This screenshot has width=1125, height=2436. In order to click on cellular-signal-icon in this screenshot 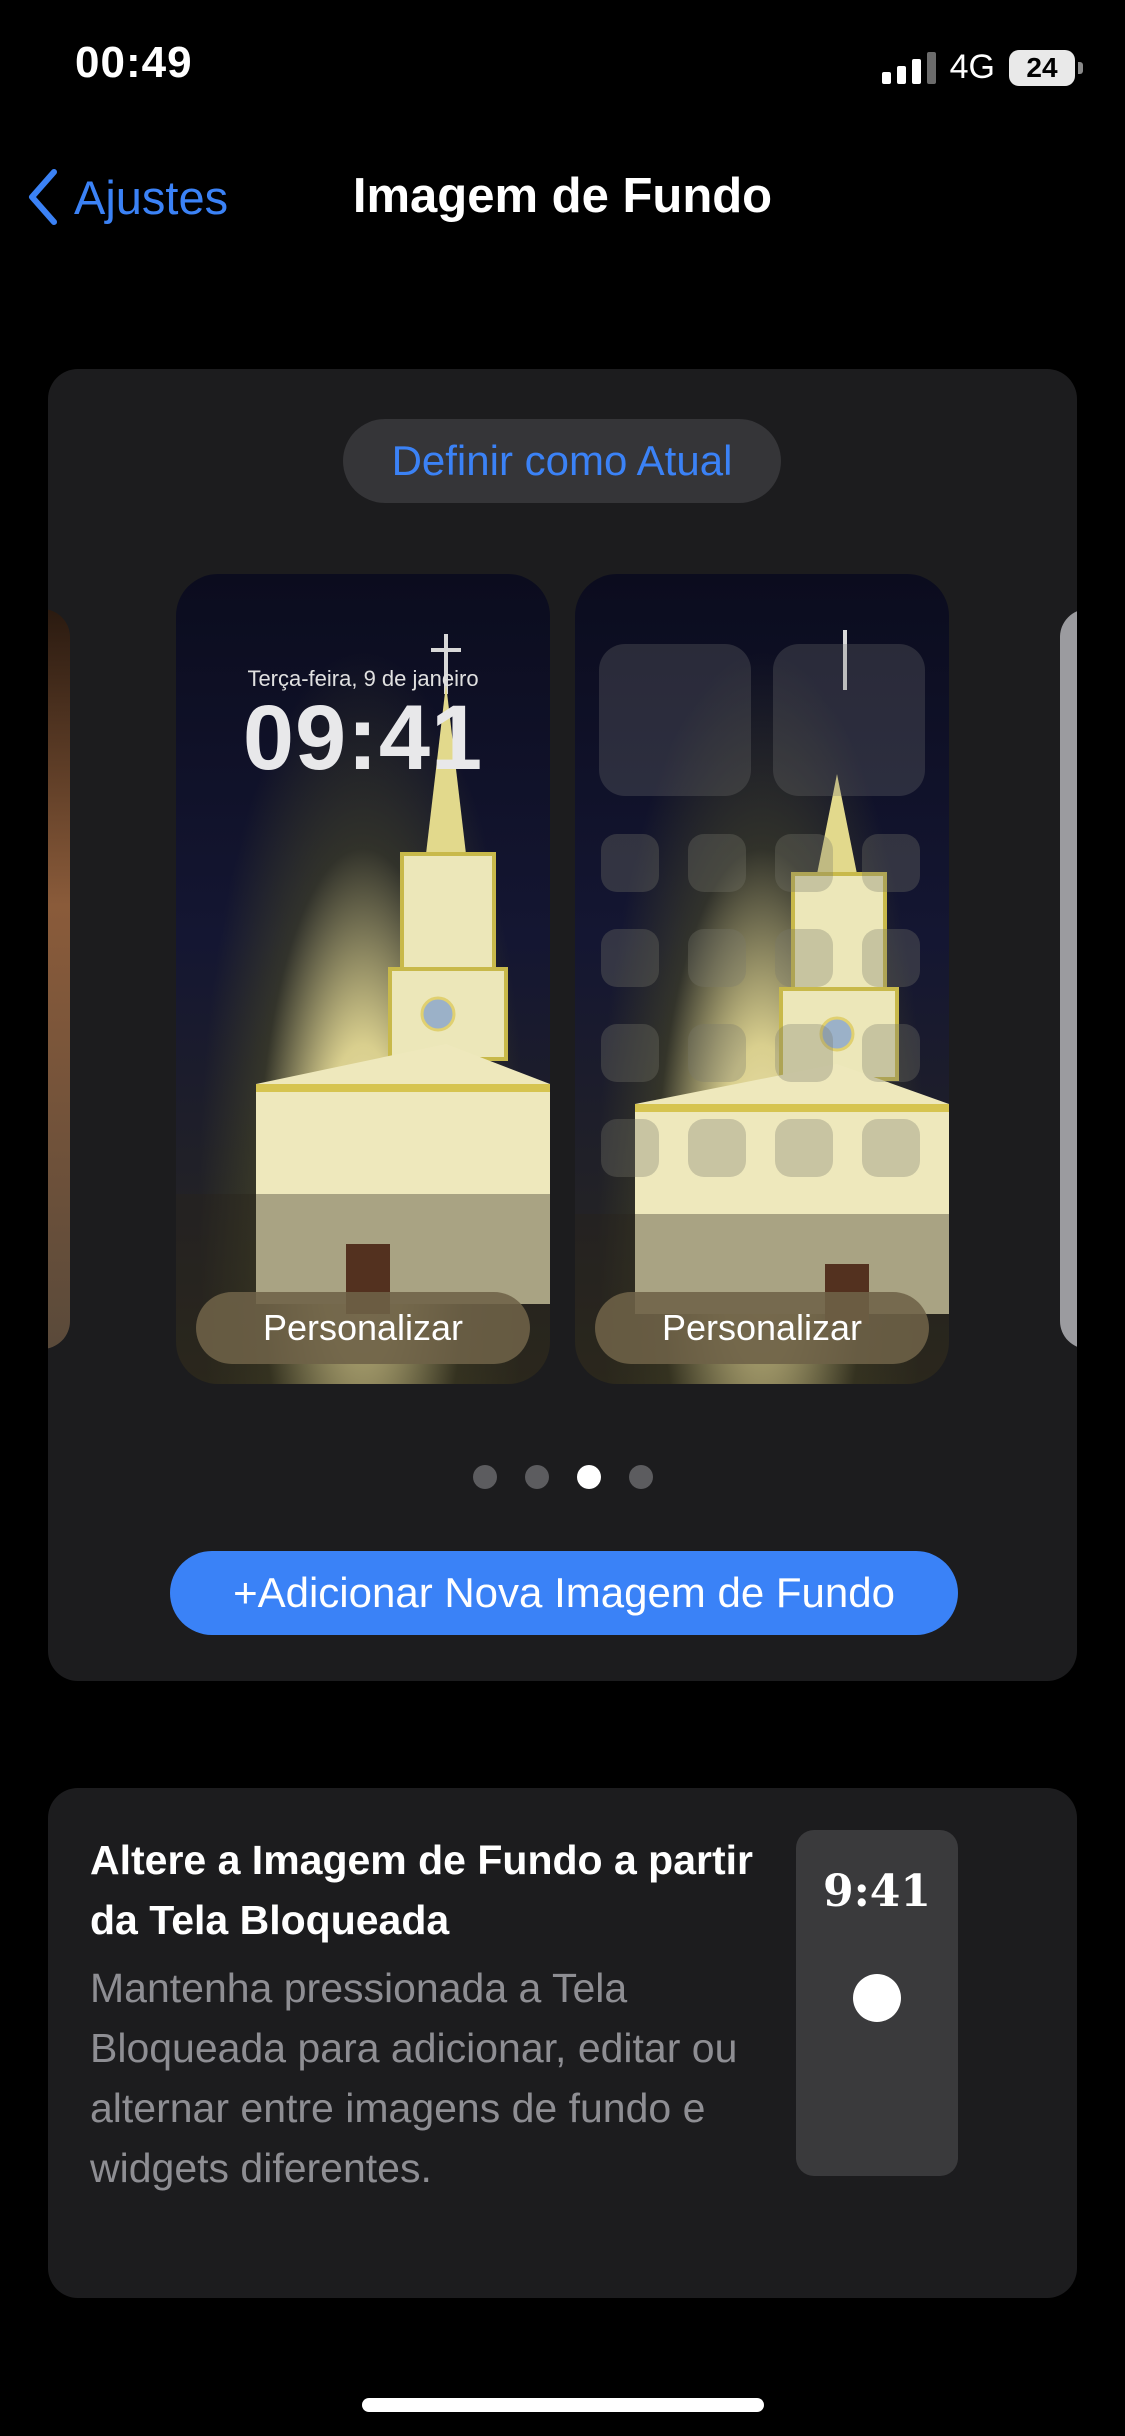, I will do `click(908, 67)`.